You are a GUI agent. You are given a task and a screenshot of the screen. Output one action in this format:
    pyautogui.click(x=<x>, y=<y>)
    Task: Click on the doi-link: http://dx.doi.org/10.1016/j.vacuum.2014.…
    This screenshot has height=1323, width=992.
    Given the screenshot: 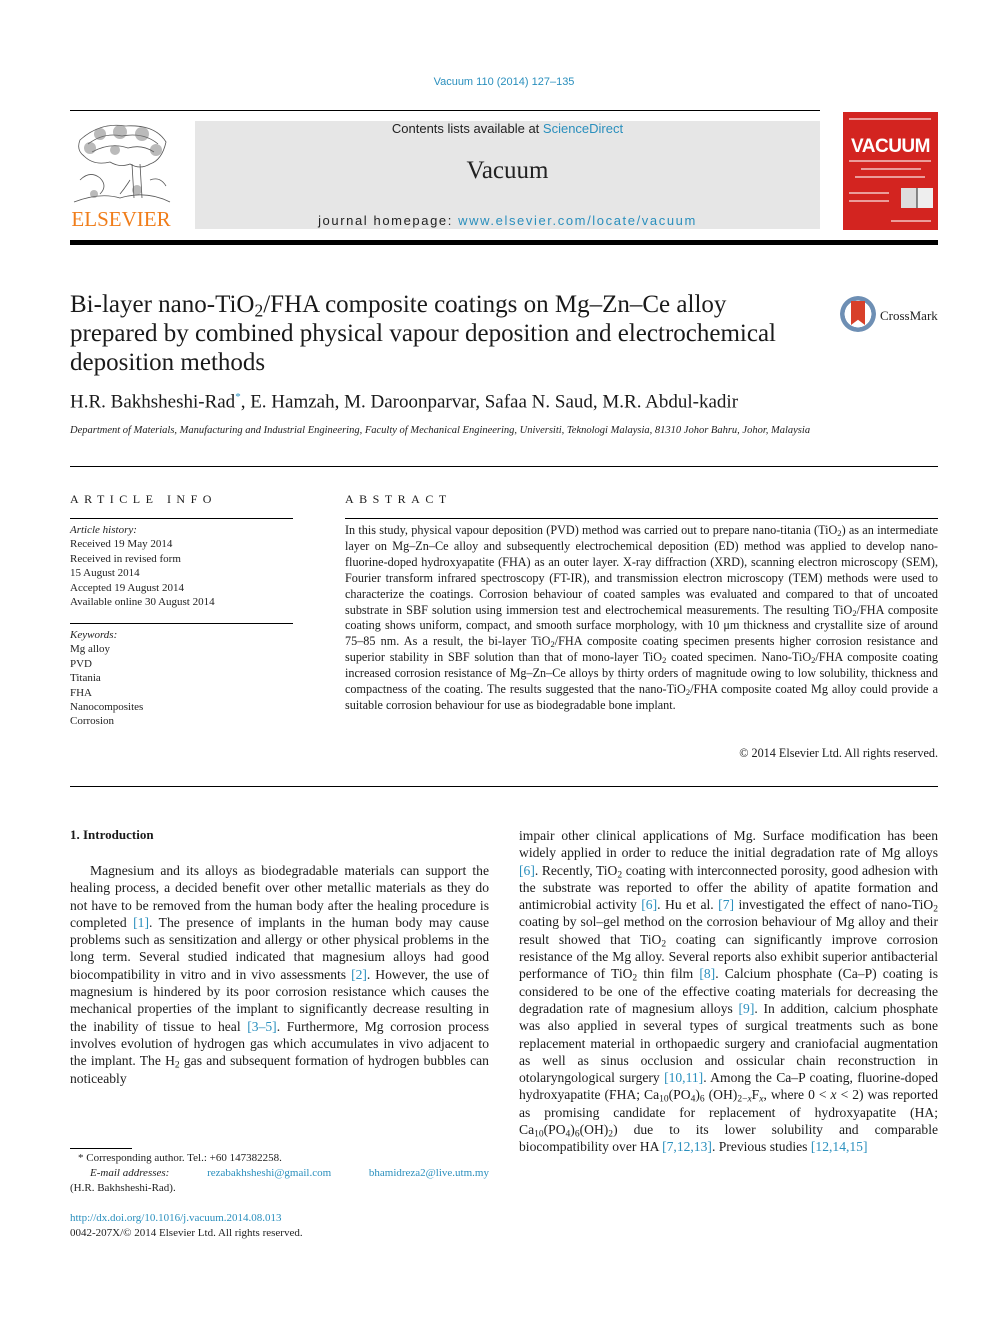 What is the action you would take?
    pyautogui.click(x=176, y=1218)
    